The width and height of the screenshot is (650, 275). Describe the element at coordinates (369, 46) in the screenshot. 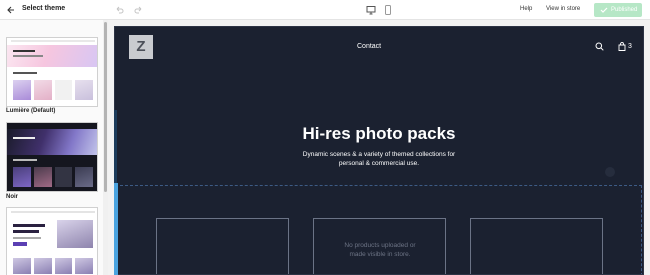

I see `nav-contact-link: Contact` at that location.